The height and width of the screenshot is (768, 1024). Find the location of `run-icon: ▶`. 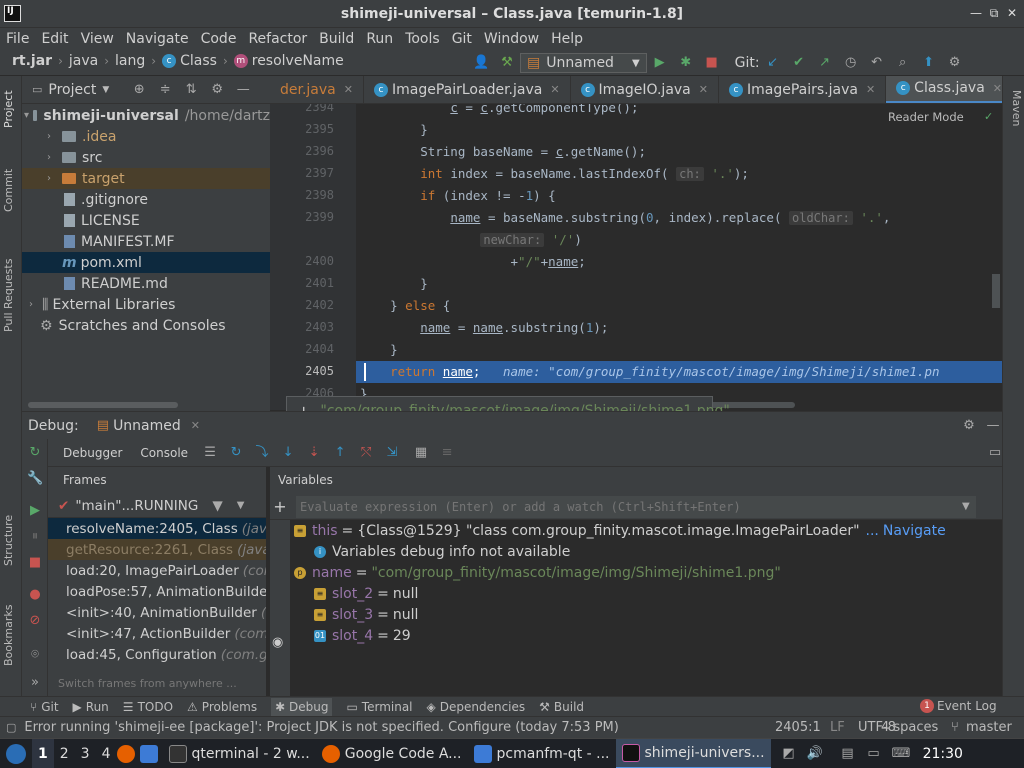

run-icon: ▶ is located at coordinates (660, 63).